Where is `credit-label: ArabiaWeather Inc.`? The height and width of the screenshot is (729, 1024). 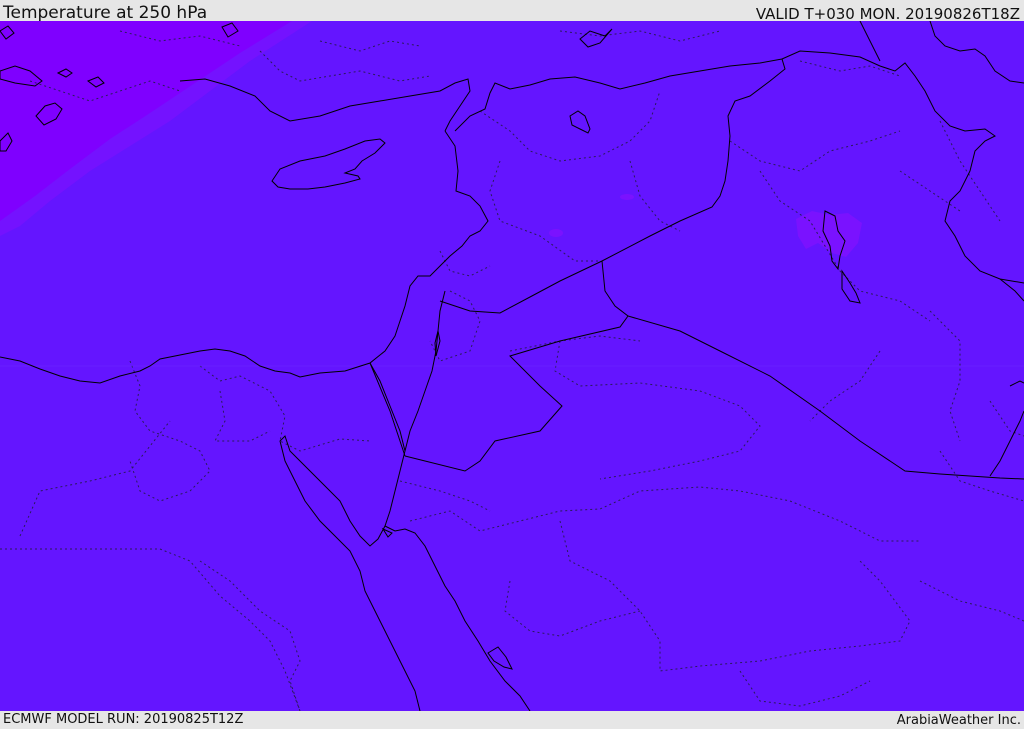
credit-label: ArabiaWeather Inc. is located at coordinates (958, 720).